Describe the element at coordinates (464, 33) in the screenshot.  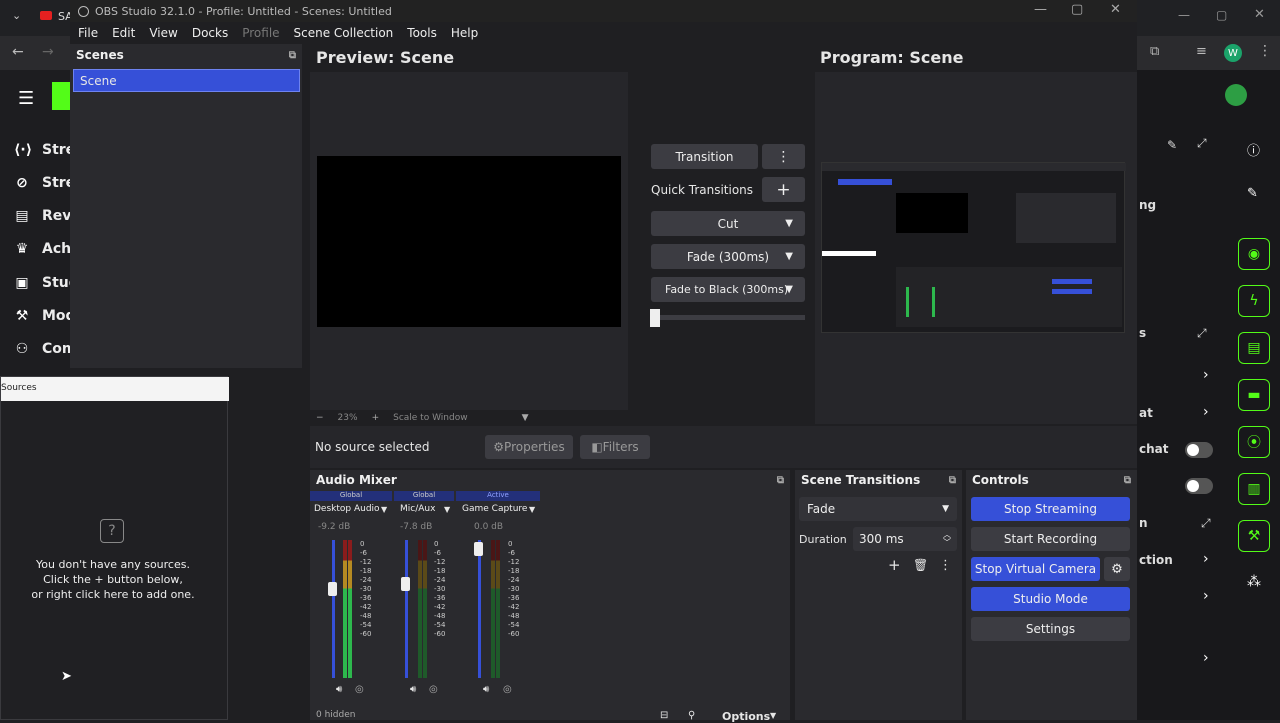
I see `menu-help: Help` at that location.